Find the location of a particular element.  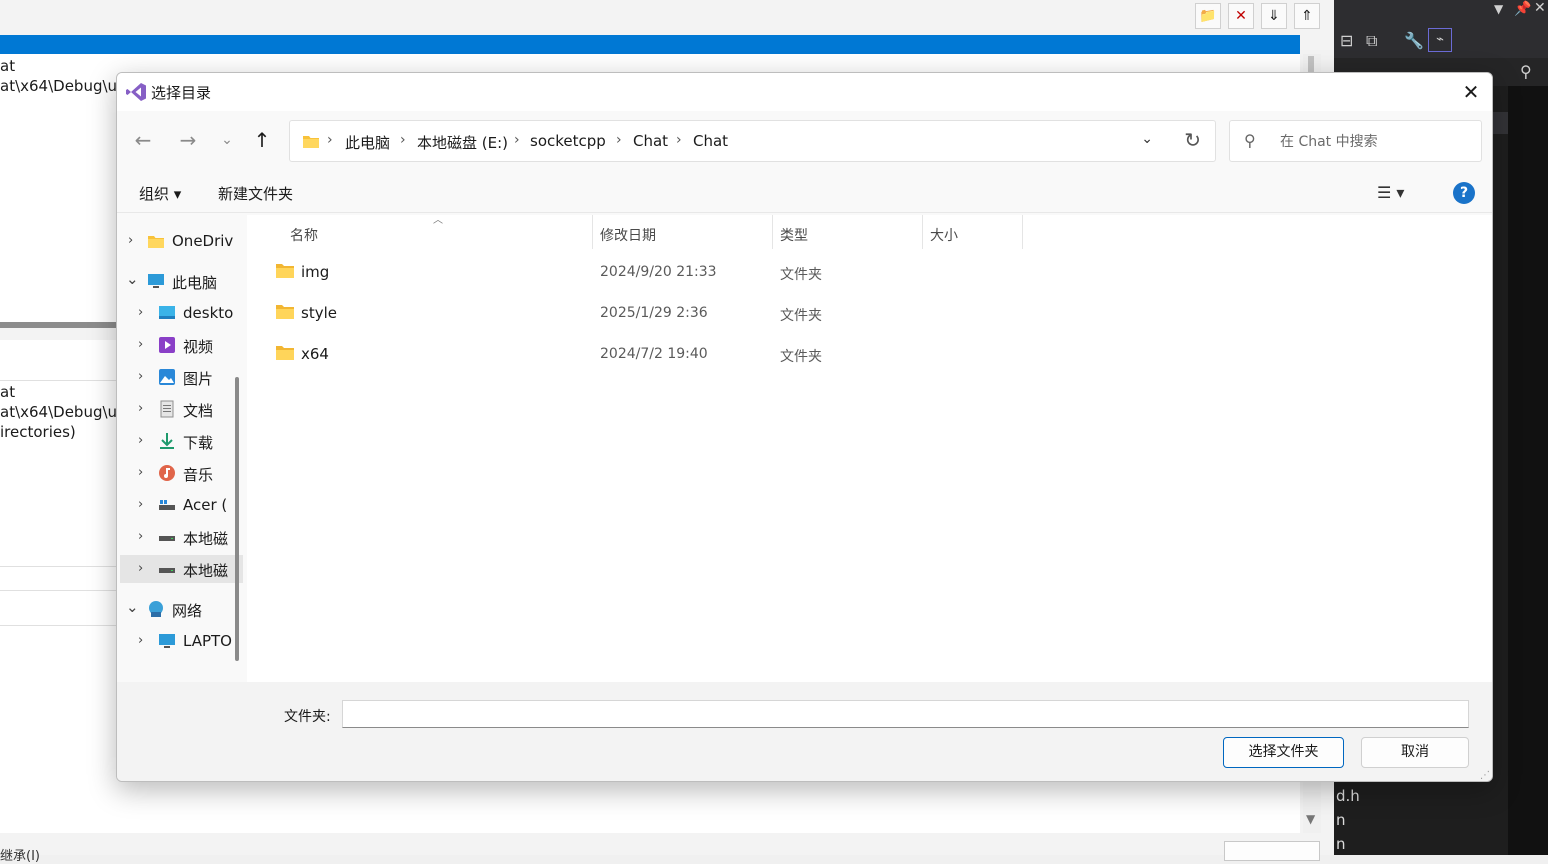

pin-icon: 📌 is located at coordinates (1522, 9).